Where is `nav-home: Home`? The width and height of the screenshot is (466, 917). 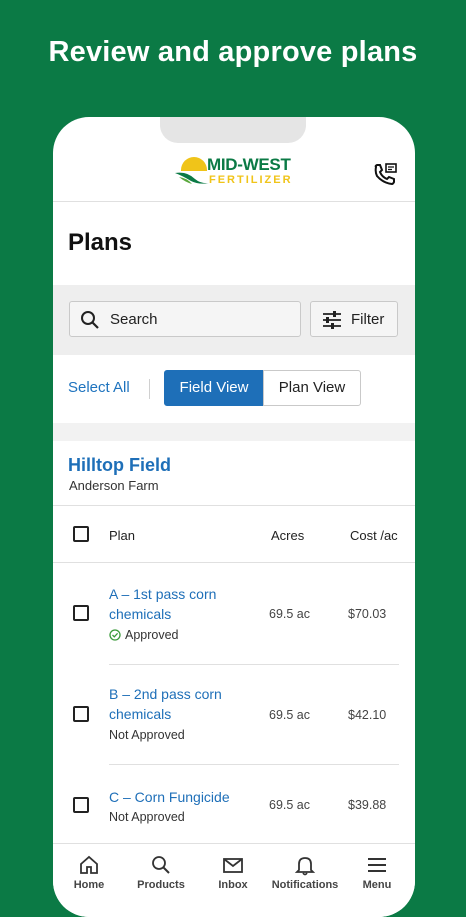
nav-home: Home is located at coordinates (89, 872).